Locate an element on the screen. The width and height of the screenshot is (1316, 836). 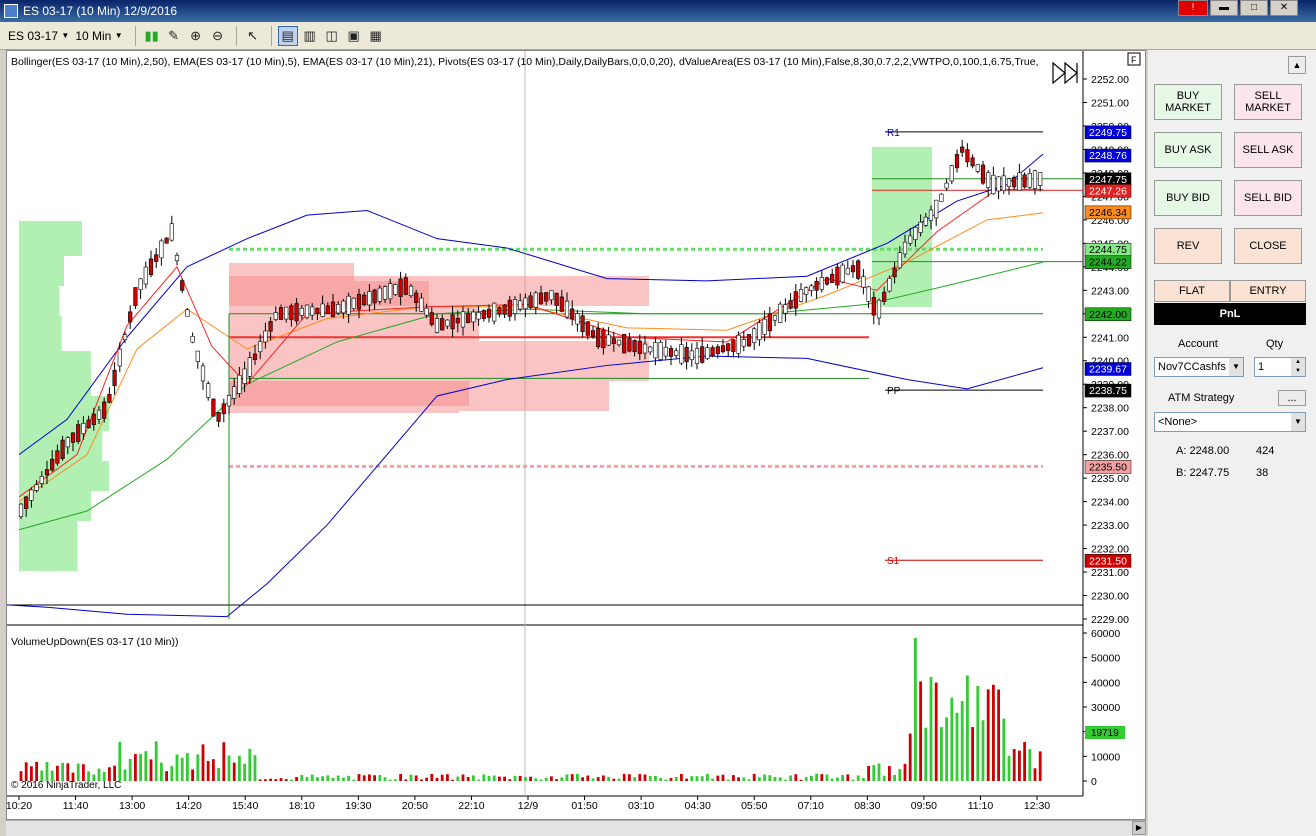
reverse-button: REV is located at coordinates (1188, 246).